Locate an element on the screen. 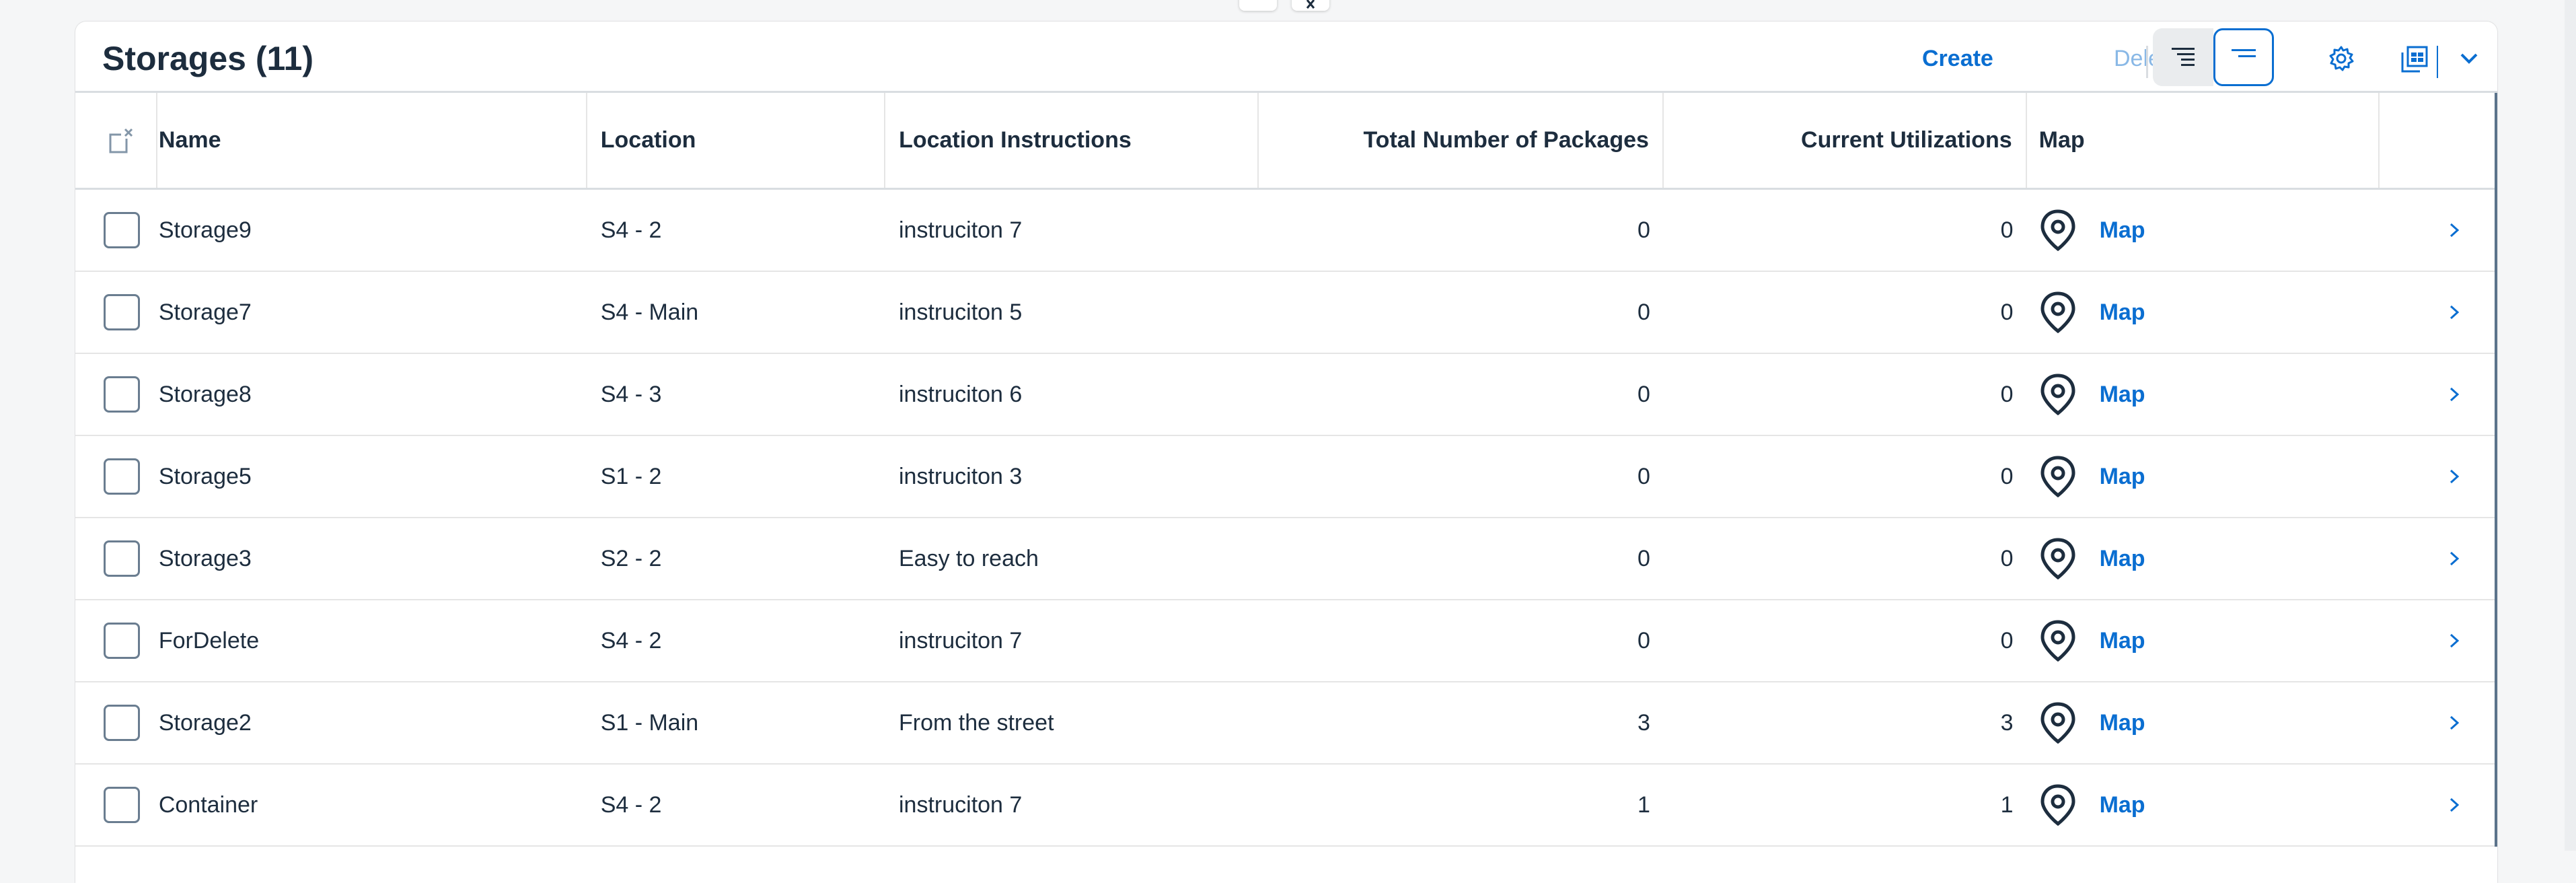 This screenshot has width=2576, height=883. chevron-down-icon is located at coordinates (2469, 58).